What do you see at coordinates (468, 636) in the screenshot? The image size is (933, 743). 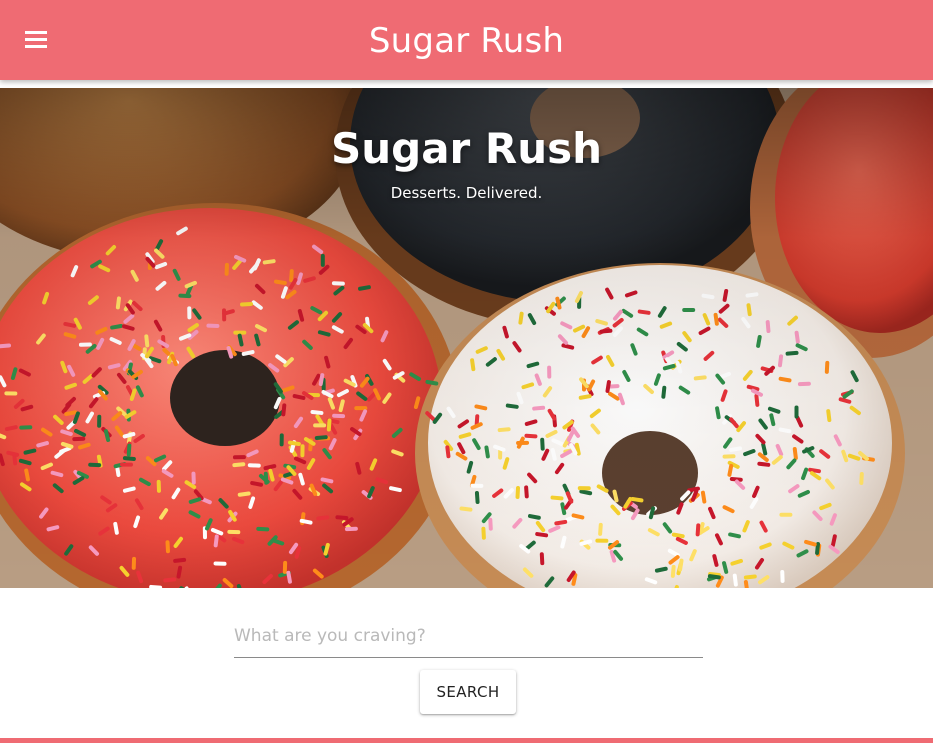 I see `search-input` at bounding box center [468, 636].